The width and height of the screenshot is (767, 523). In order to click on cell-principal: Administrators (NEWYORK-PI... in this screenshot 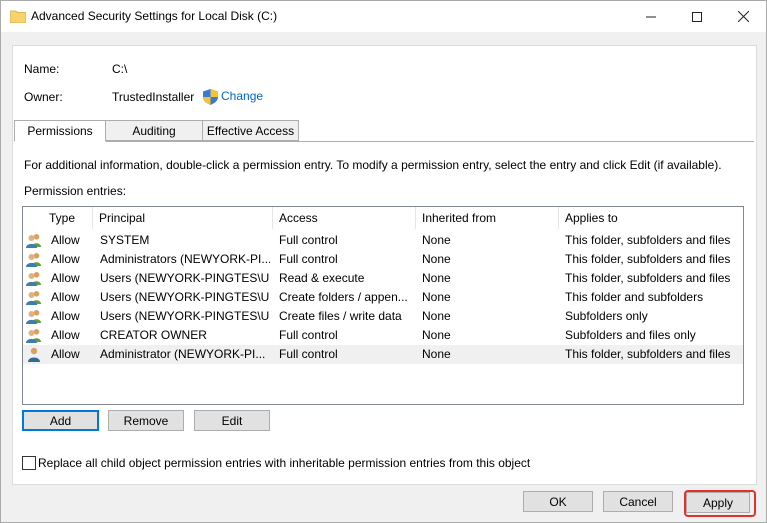, I will do `click(185, 259)`.